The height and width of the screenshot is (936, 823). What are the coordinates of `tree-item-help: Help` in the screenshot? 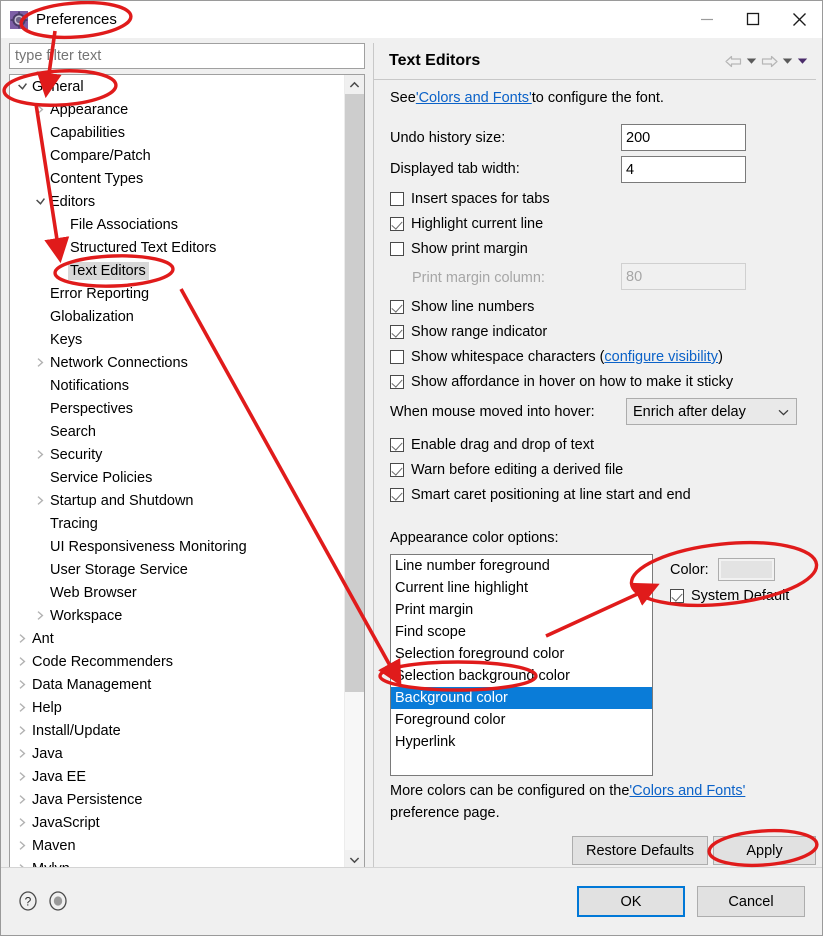 It's located at (178, 707).